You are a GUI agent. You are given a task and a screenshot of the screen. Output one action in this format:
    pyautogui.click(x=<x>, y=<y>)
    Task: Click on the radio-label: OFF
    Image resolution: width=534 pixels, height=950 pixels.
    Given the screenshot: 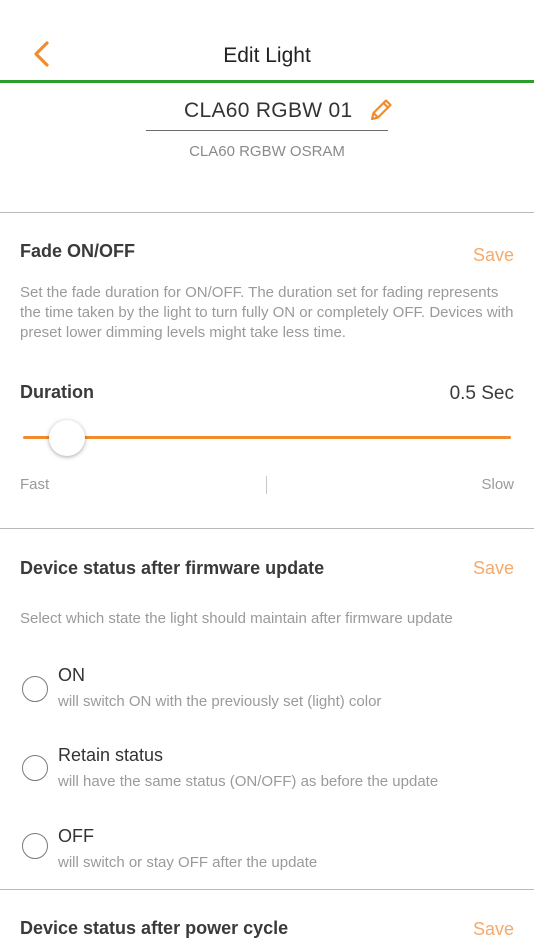 What is the action you would take?
    pyautogui.click(x=76, y=836)
    